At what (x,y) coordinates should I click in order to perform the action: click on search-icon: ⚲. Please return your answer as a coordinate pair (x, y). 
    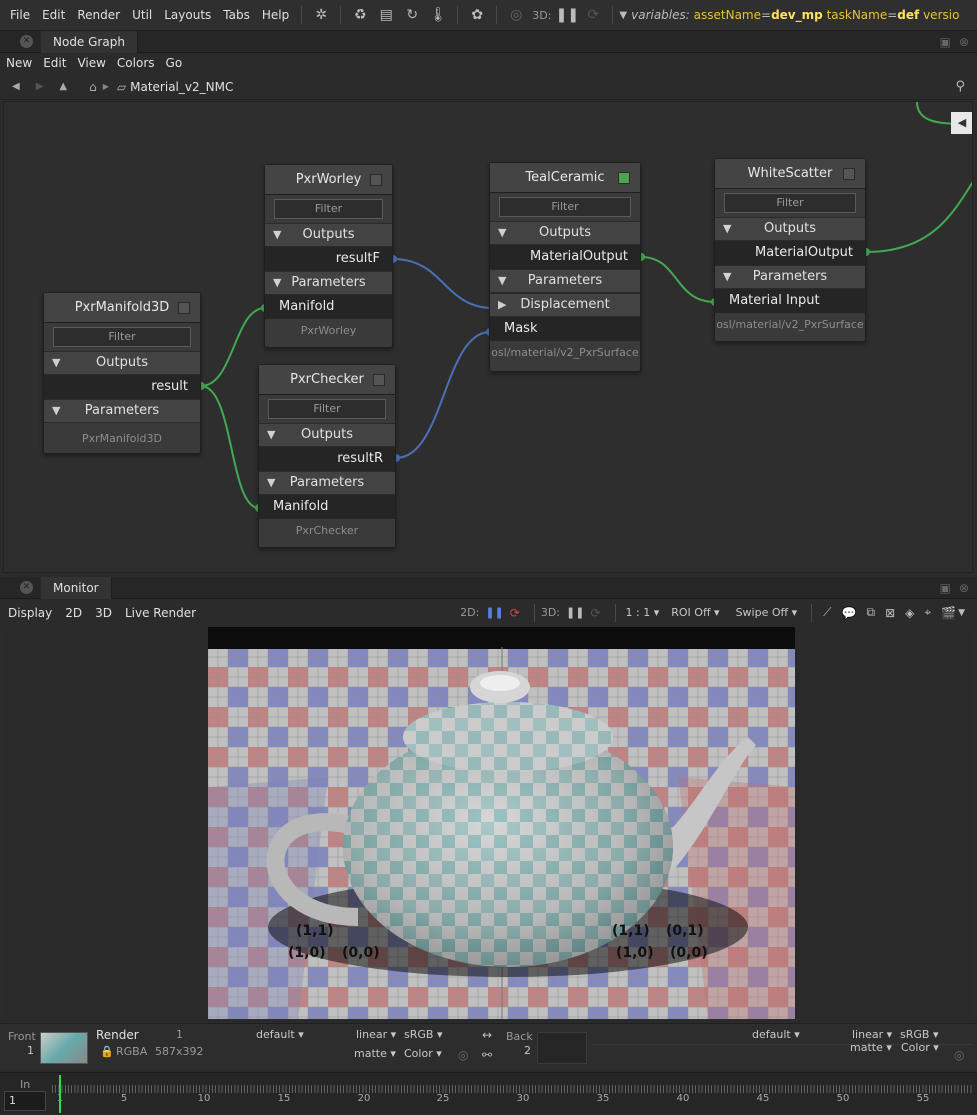
    Looking at the image, I should click on (960, 86).